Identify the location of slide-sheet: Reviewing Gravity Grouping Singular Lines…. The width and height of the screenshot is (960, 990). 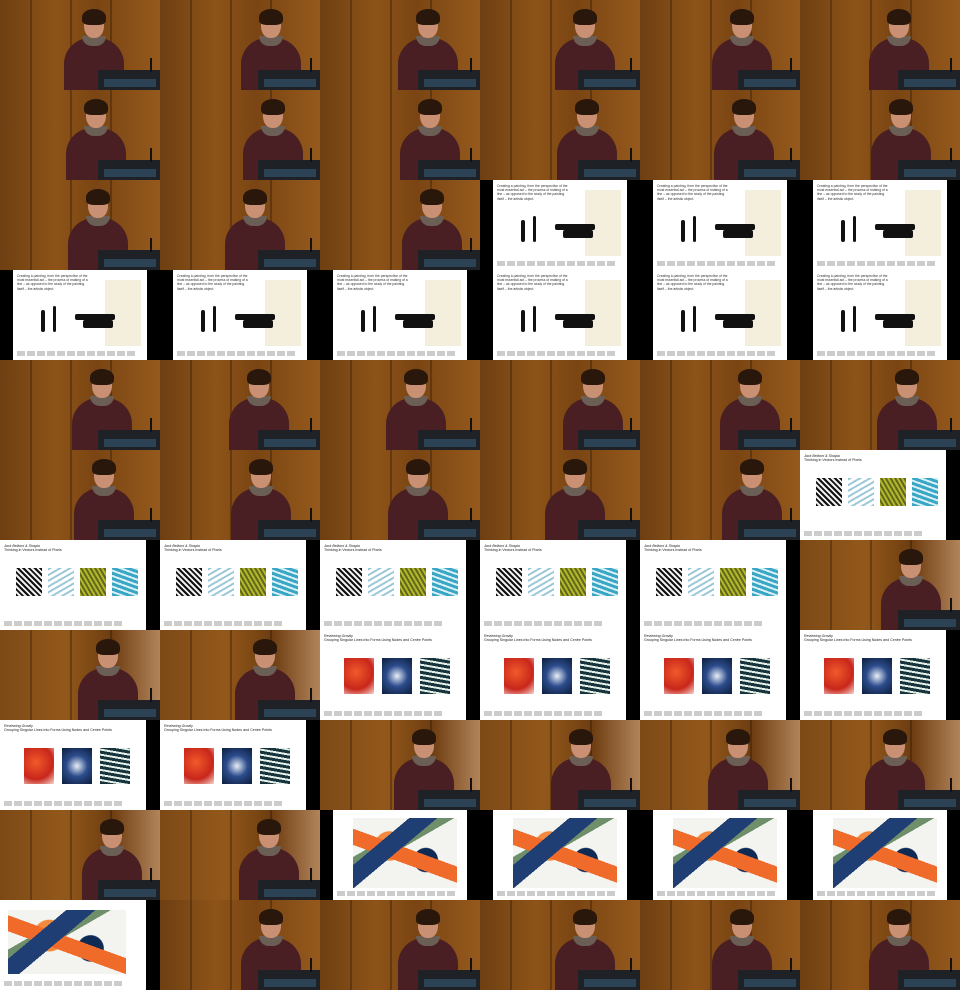
(553, 675).